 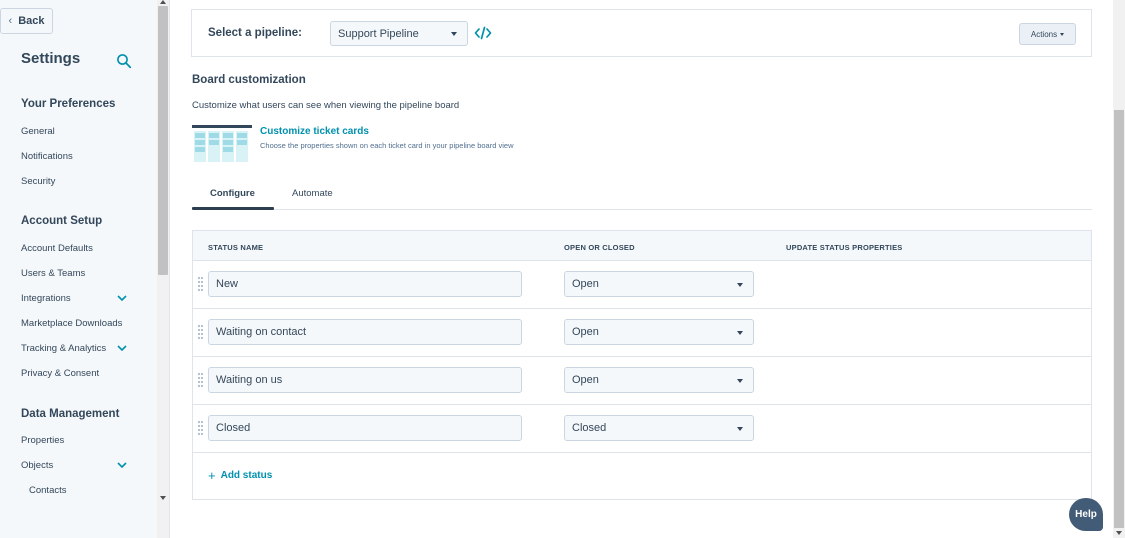 I want to click on back-button: ‹ Back, so click(x=26, y=21).